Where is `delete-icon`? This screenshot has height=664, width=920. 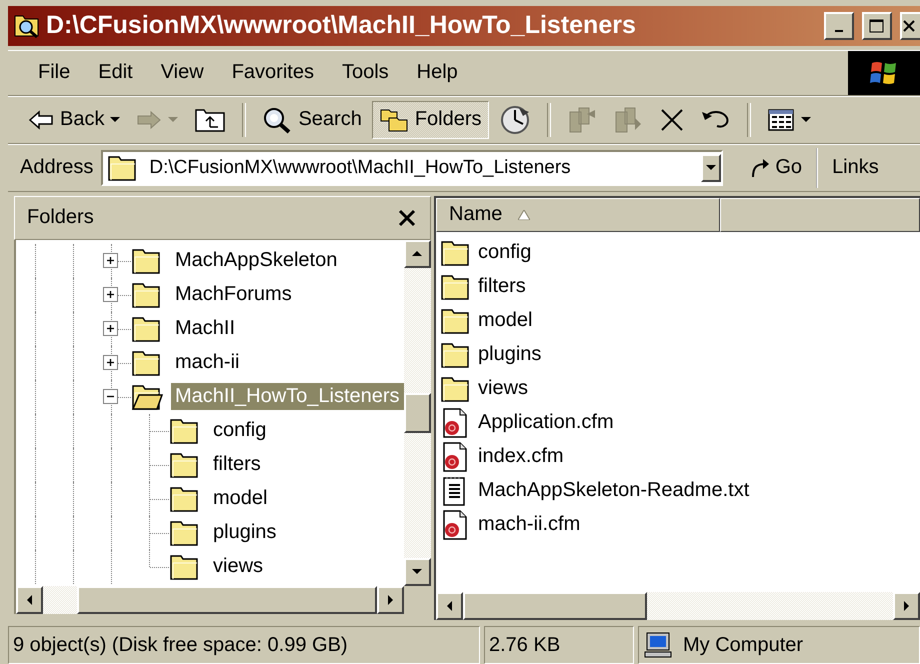
delete-icon is located at coordinates (671, 119).